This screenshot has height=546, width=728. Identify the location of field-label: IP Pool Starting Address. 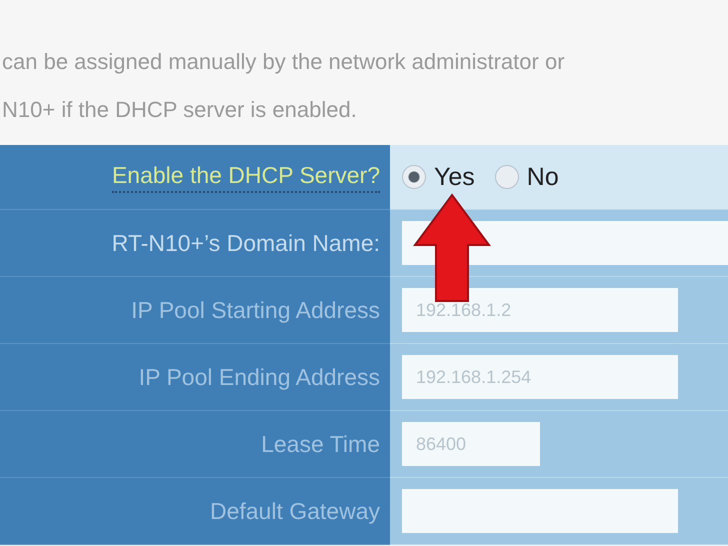
(255, 310).